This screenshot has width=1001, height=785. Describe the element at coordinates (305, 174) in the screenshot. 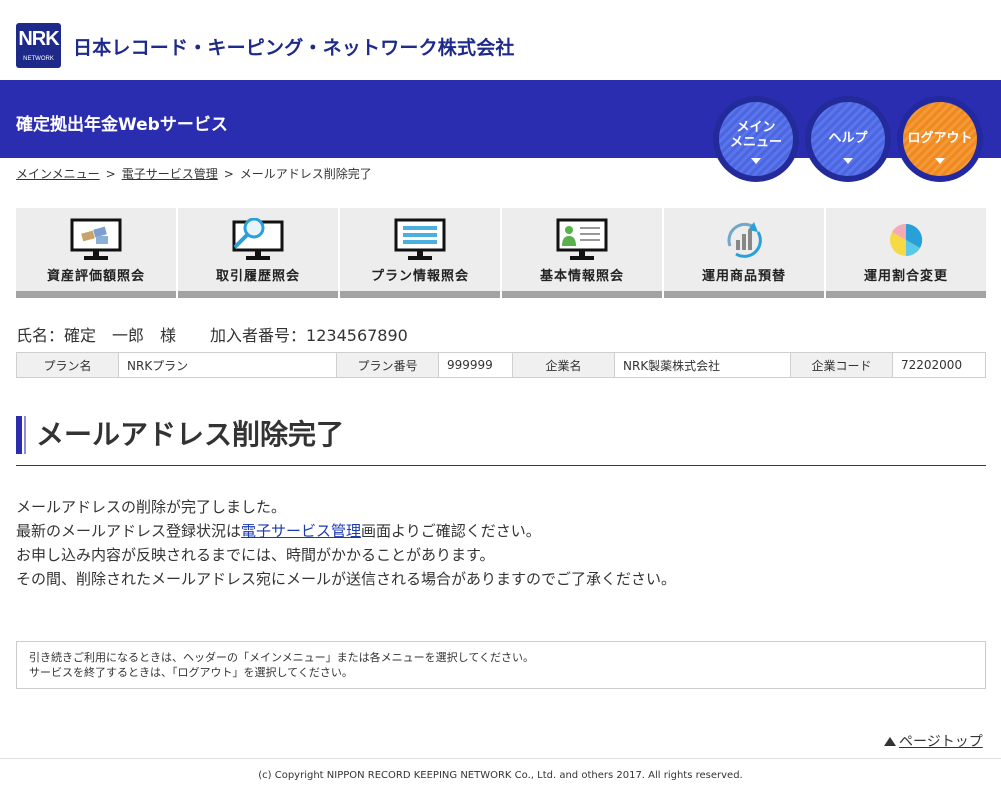

I see `breadcrumb-current: メールアドレス削除完了` at that location.